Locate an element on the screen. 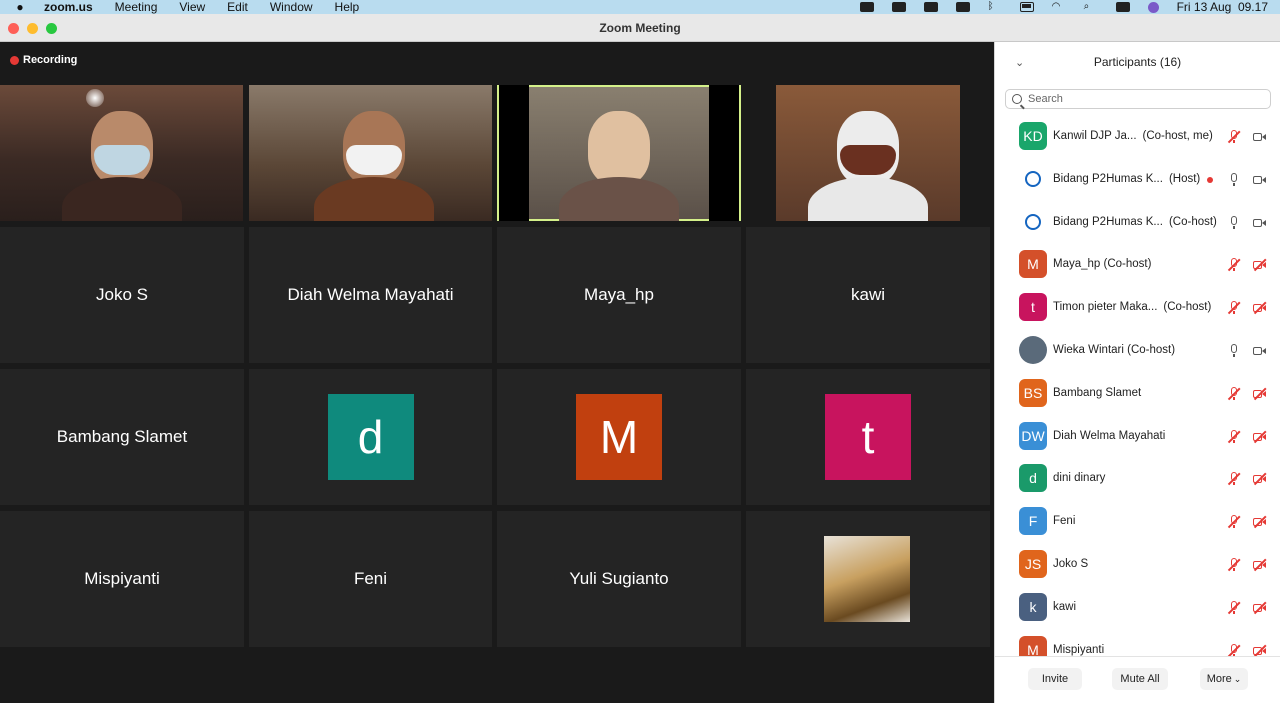 The image size is (1280, 703). video-tile: M is located at coordinates (619, 437).